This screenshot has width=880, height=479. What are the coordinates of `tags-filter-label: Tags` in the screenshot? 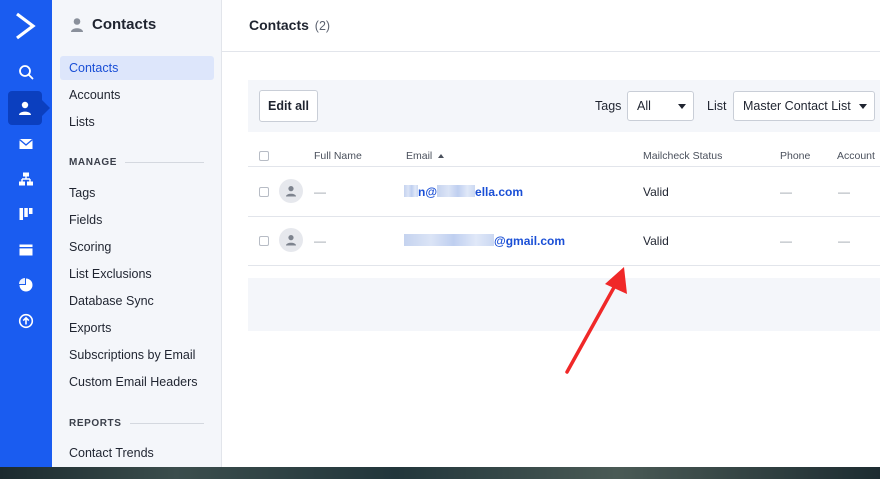 It's located at (608, 106).